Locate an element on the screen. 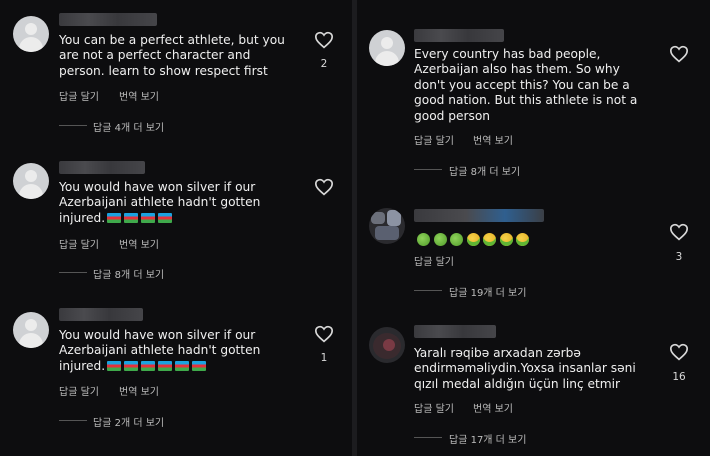  like-count: 3 is located at coordinates (679, 257).